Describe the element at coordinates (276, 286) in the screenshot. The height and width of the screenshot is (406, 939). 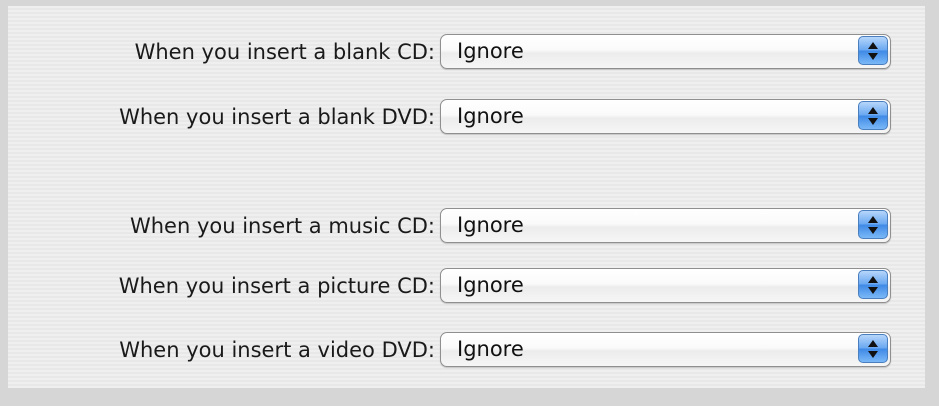
I see `picture-cd-label: When you insert a picture CD:` at that location.